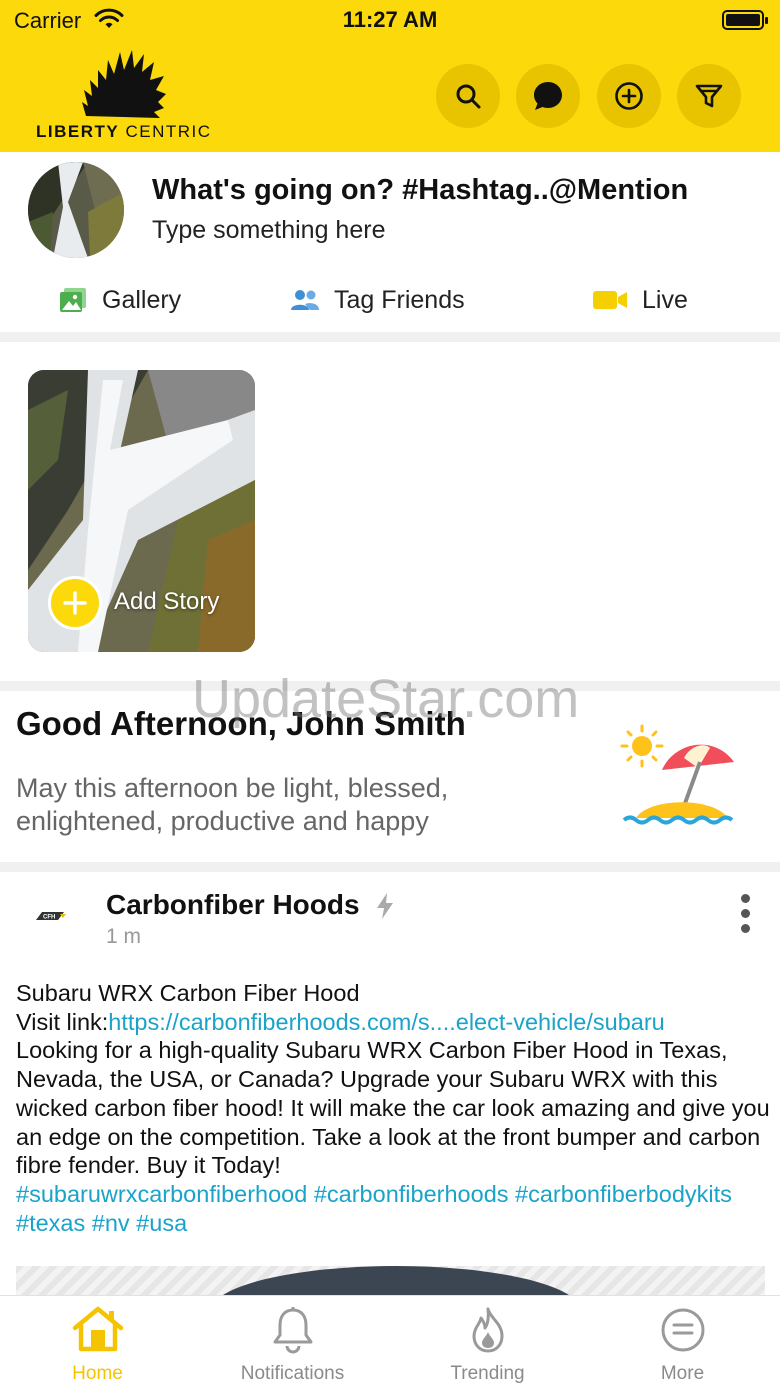 The height and width of the screenshot is (1387, 780). What do you see at coordinates (268, 230) in the screenshot?
I see `composer-placeholder: Type something here` at bounding box center [268, 230].